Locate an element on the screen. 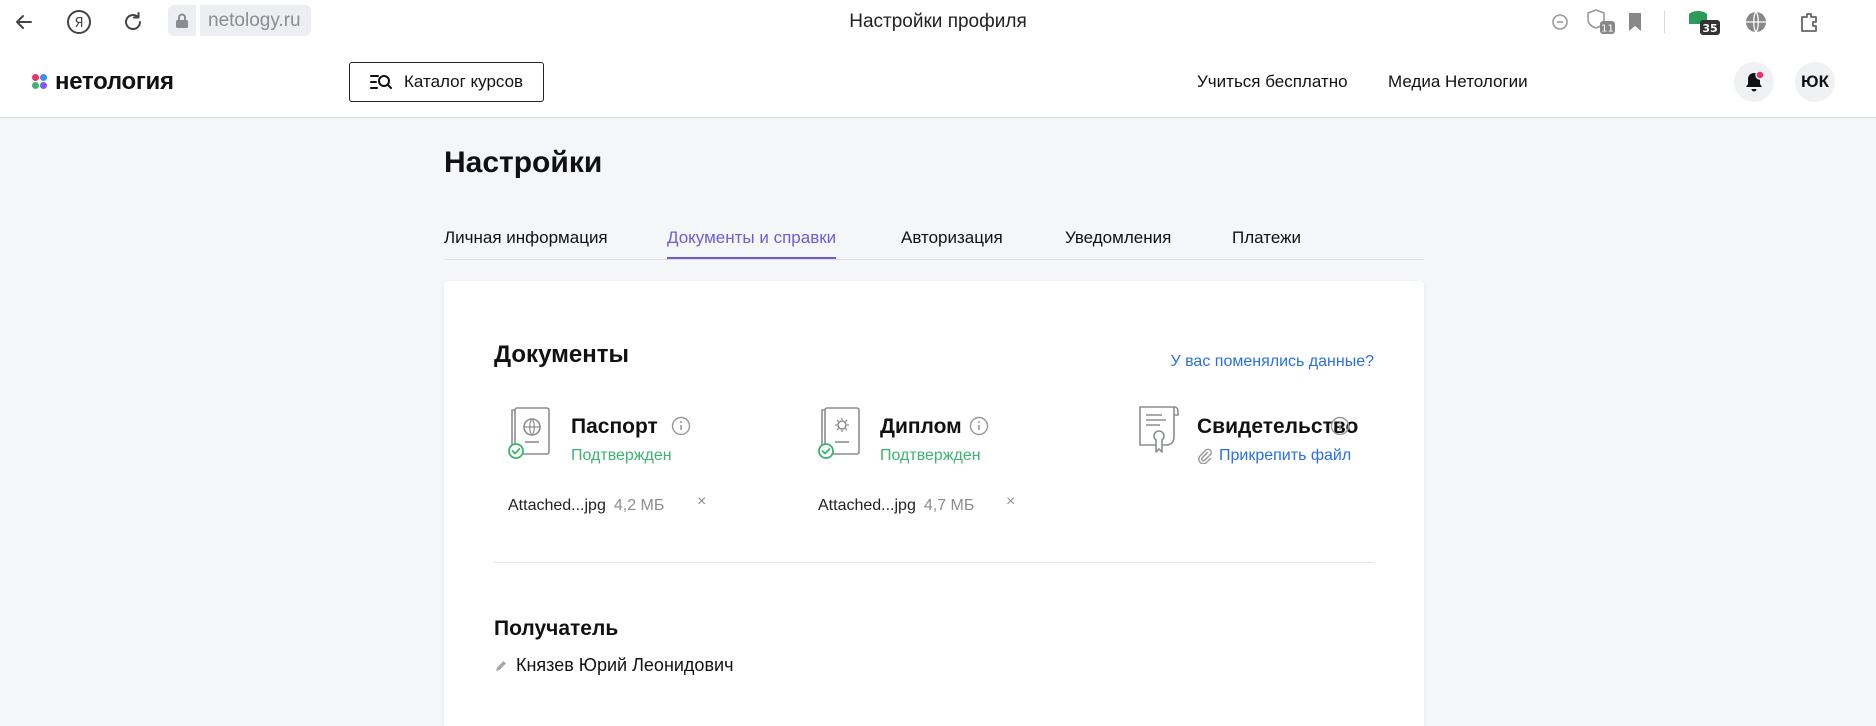  tab-payments: Платежи is located at coordinates (1266, 243).